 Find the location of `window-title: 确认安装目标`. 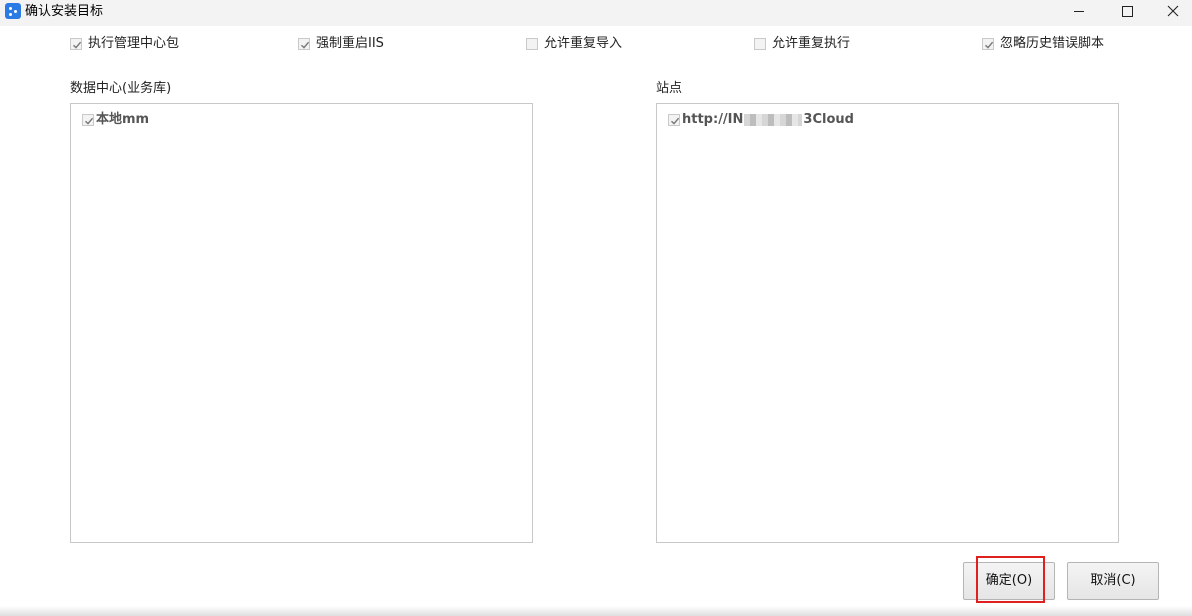

window-title: 确认安装目标 is located at coordinates (64, 11).